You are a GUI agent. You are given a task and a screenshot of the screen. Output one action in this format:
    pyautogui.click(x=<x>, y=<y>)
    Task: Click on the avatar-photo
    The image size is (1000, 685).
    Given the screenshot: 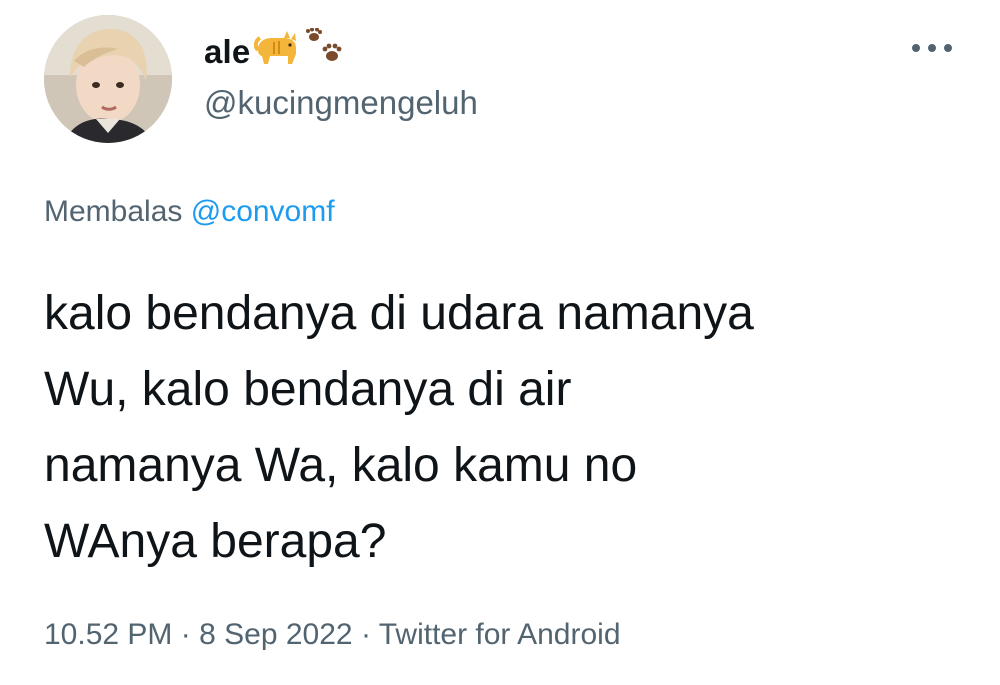 What is the action you would take?
    pyautogui.click(x=108, y=79)
    